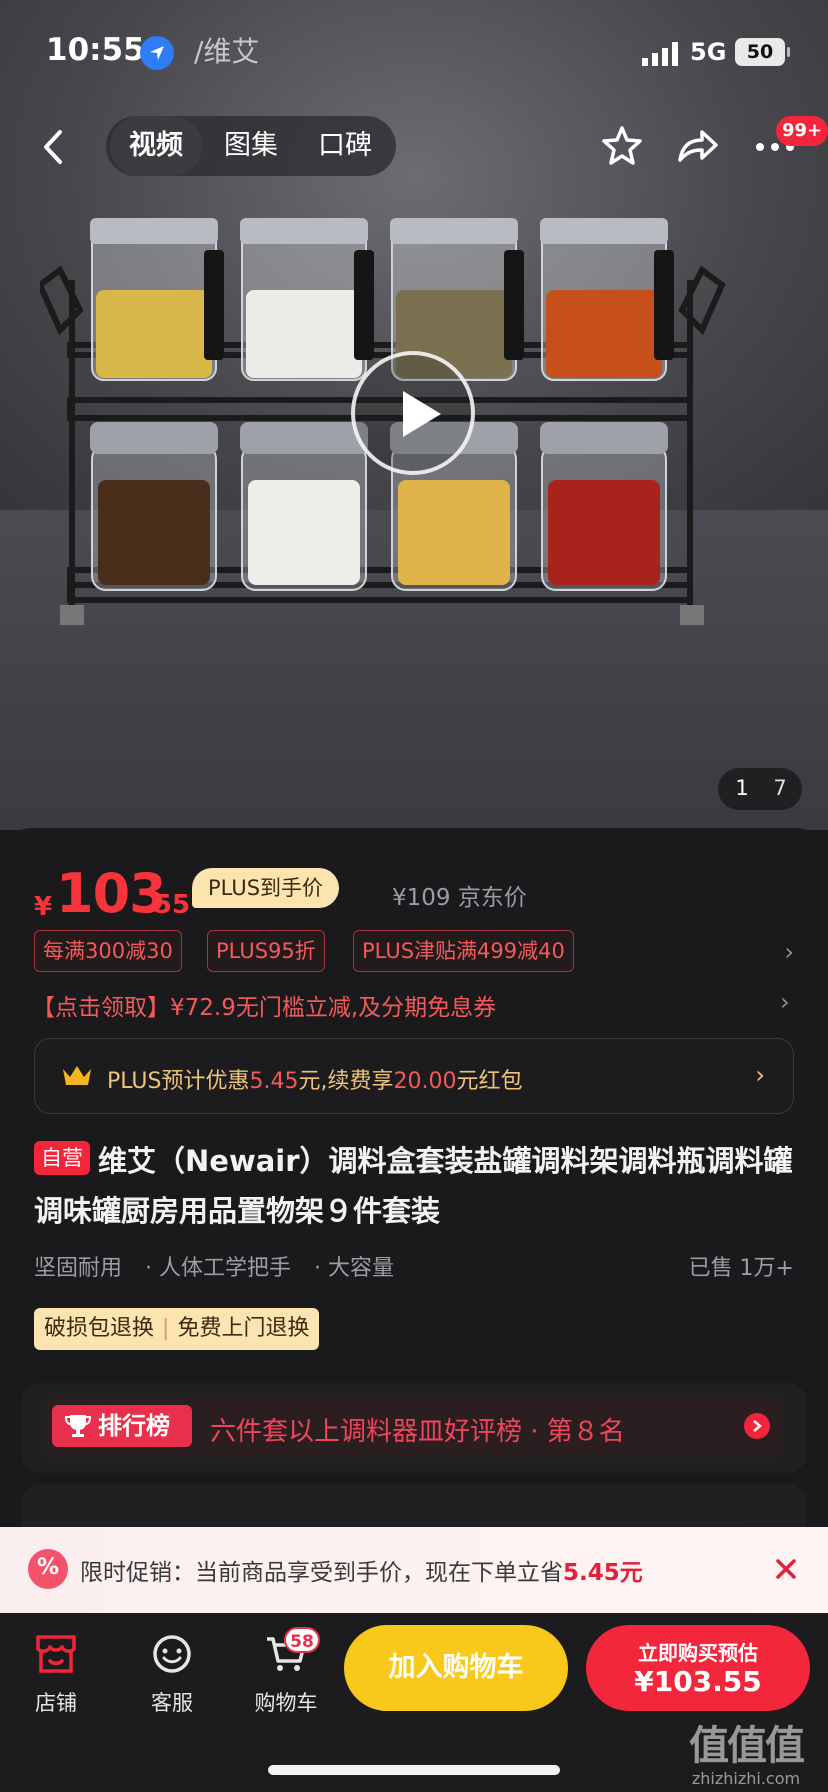 Image resolution: width=828 pixels, height=1792 pixels. Describe the element at coordinates (48, 1569) in the screenshot. I see `percent-icon: %` at that location.